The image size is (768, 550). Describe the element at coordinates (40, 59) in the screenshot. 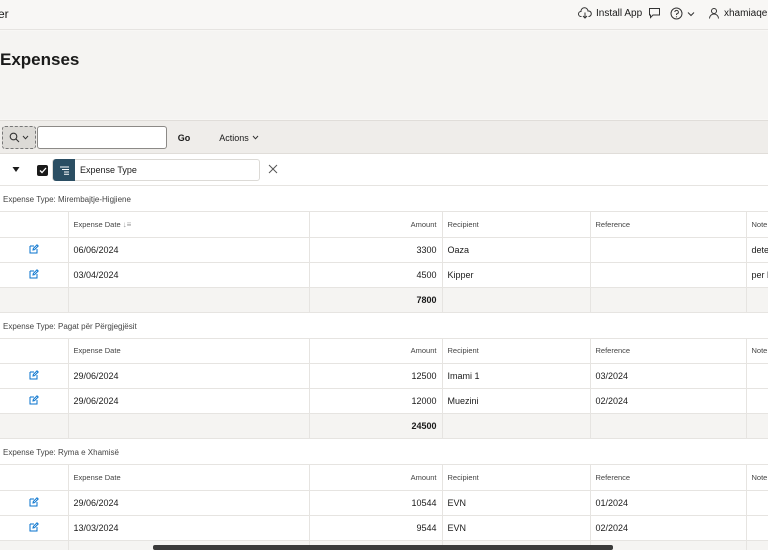

I see `page-title: Expenses` at that location.